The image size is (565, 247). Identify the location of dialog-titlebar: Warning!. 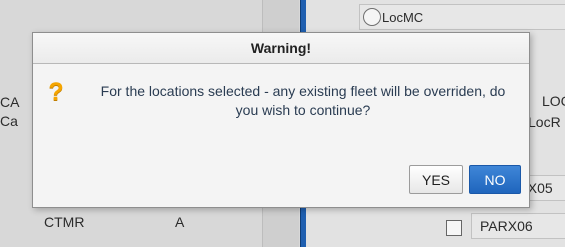
(281, 48).